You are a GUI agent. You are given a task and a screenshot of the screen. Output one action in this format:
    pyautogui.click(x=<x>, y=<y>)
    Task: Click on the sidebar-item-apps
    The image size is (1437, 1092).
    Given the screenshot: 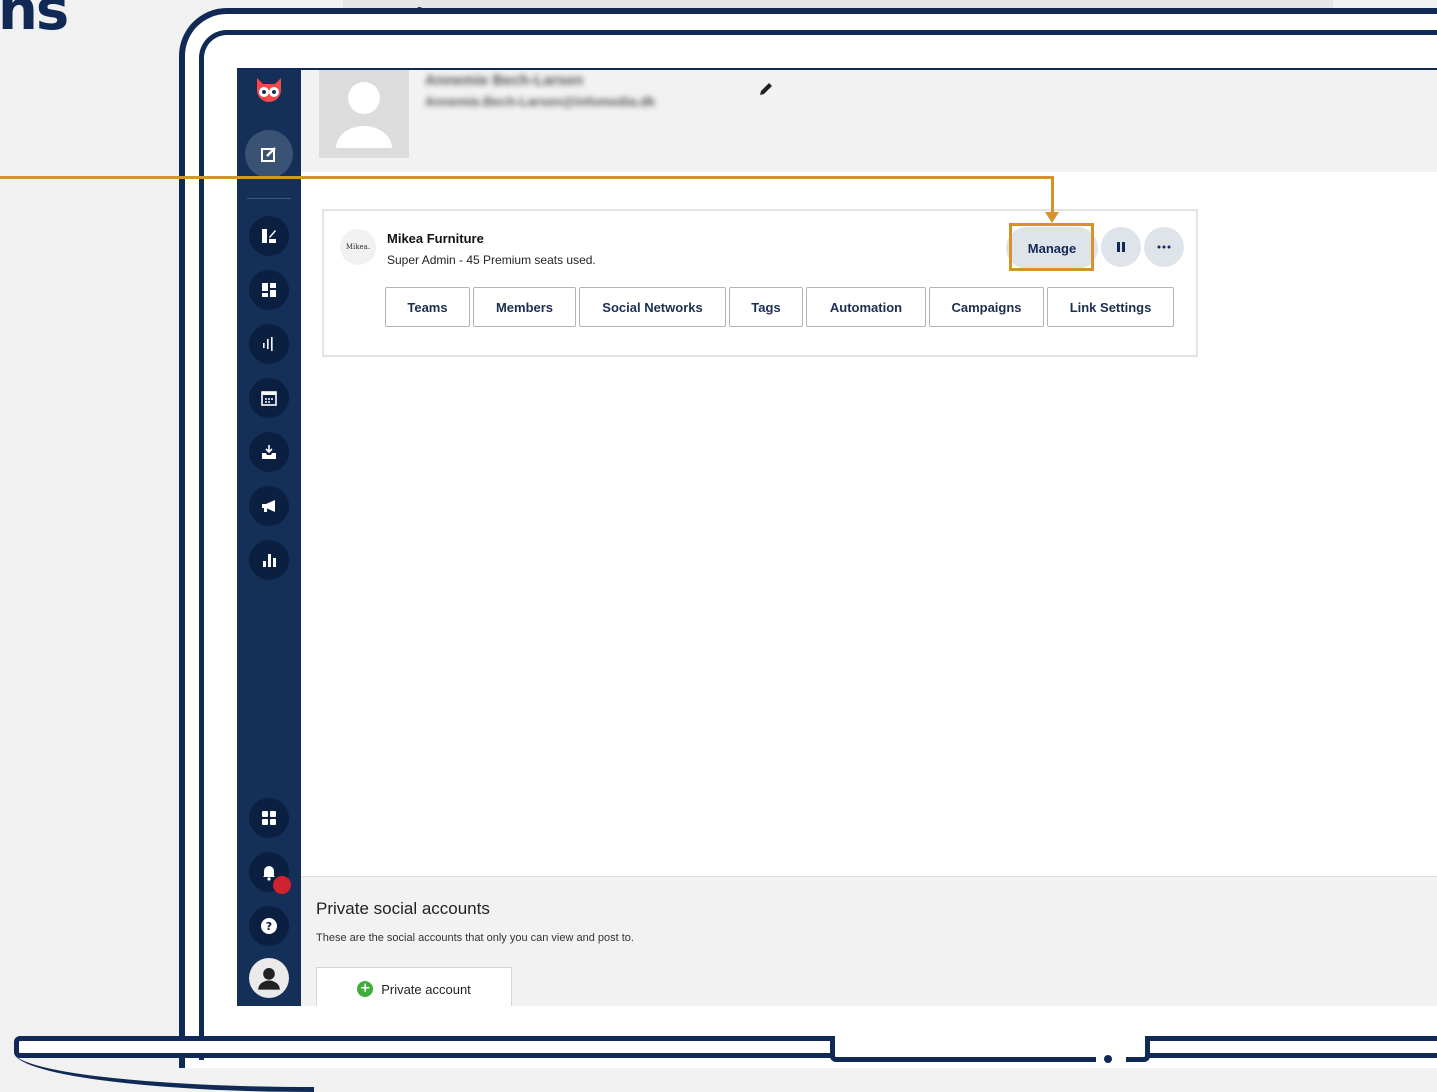 What is the action you would take?
    pyautogui.click(x=269, y=818)
    